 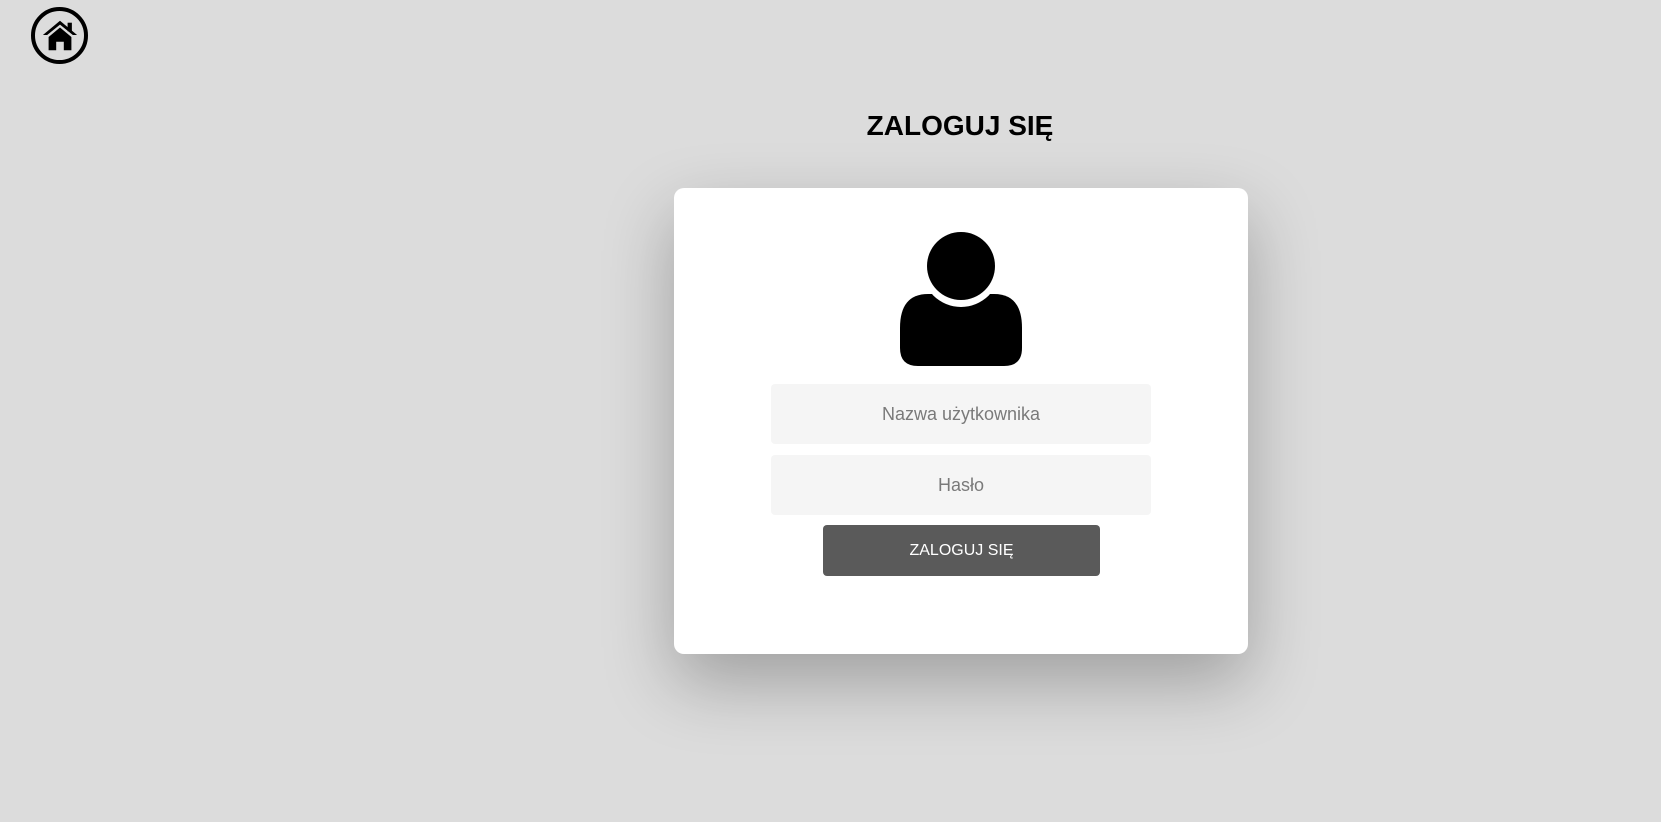 I want to click on home-icon, so click(x=60, y=36).